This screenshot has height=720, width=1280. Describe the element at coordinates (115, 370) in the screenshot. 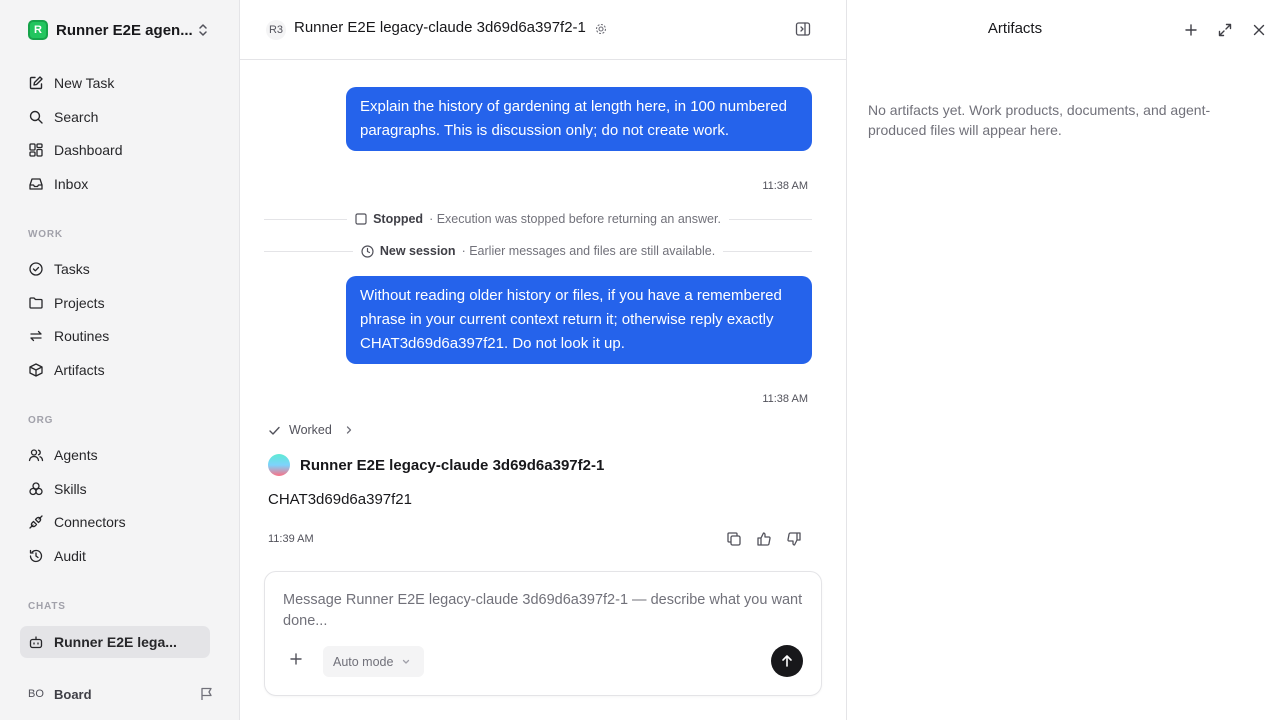

I see `nav-artifacts: Artifacts` at that location.